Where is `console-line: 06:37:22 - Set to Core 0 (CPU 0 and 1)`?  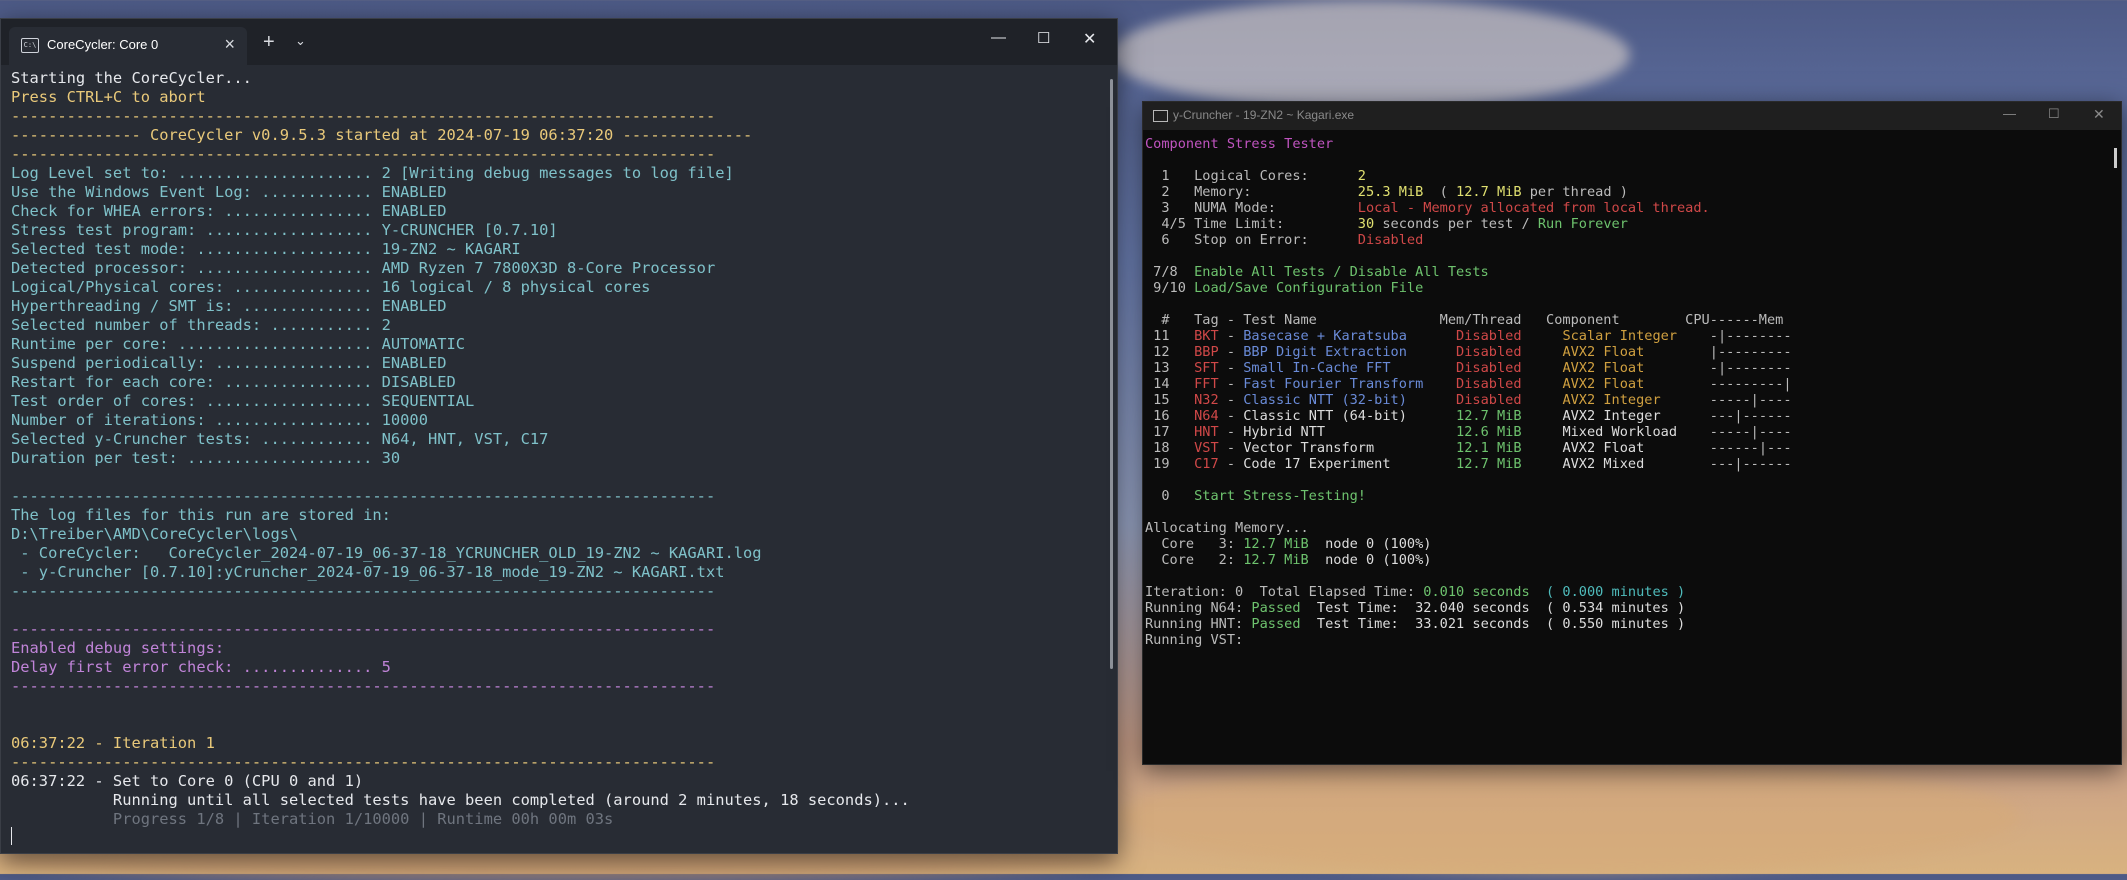 console-line: 06:37:22 - Set to Core 0 (CPU 0 and 1) is located at coordinates (557, 781).